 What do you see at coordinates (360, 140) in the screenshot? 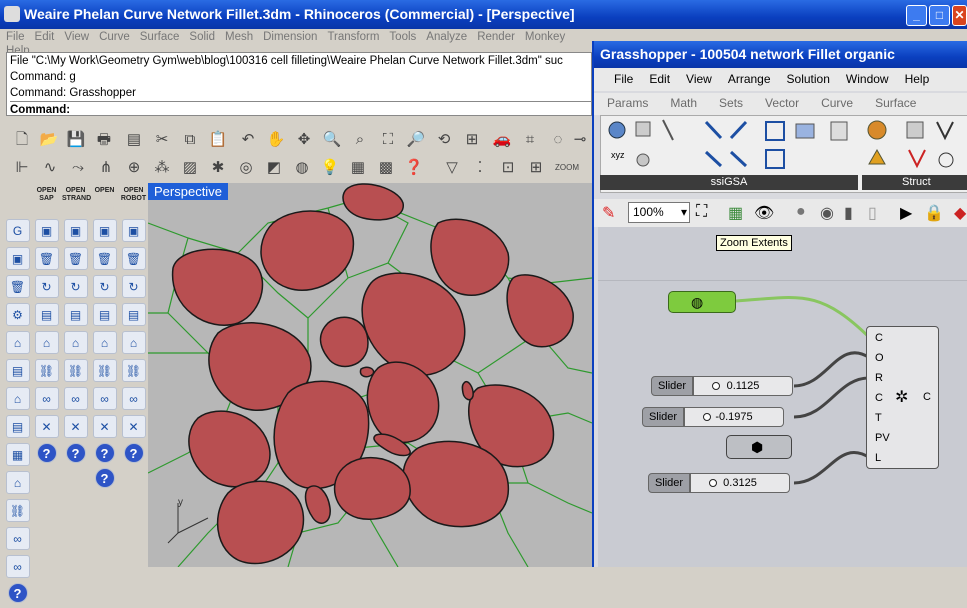
I see `zoom-window-icon: ⌕` at bounding box center [360, 140].